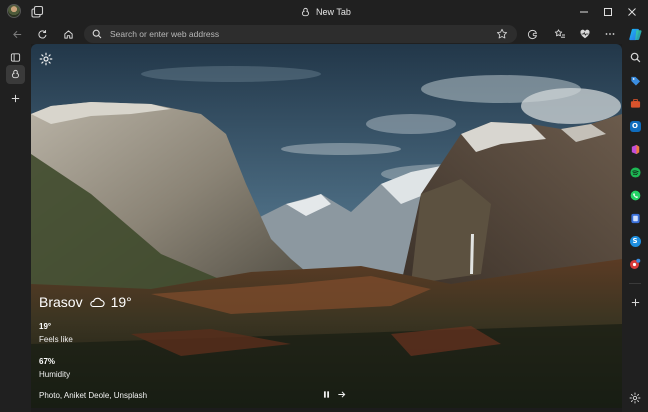 Image resolution: width=648 pixels, height=412 pixels. I want to click on sidebar-search-button, so click(635, 57).